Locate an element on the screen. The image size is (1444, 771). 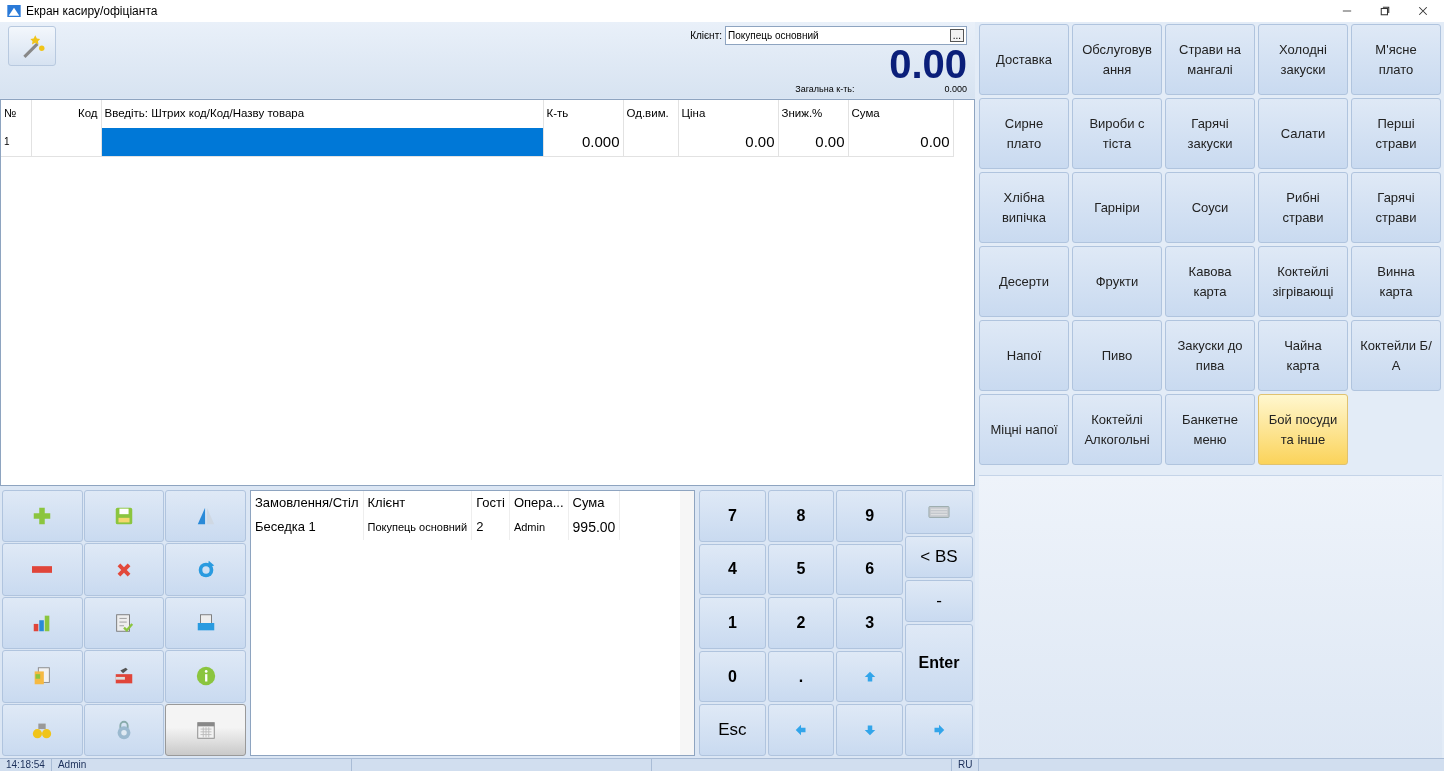
category-button: Коктейлі Алкогольні is located at coordinates (1117, 429).